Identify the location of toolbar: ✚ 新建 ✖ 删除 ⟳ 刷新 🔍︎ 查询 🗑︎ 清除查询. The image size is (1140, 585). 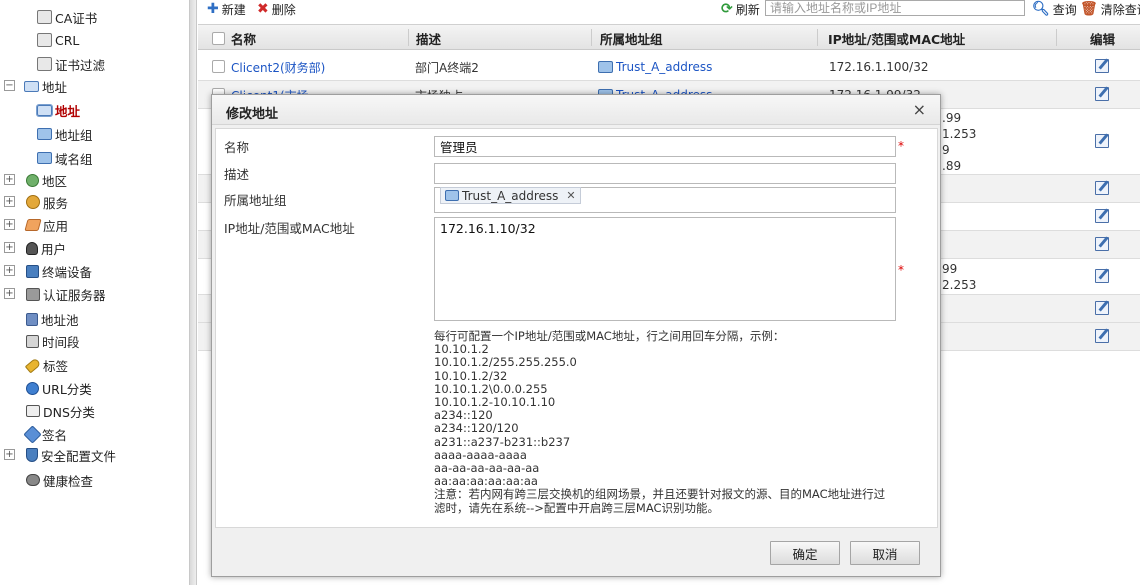
(669, 11).